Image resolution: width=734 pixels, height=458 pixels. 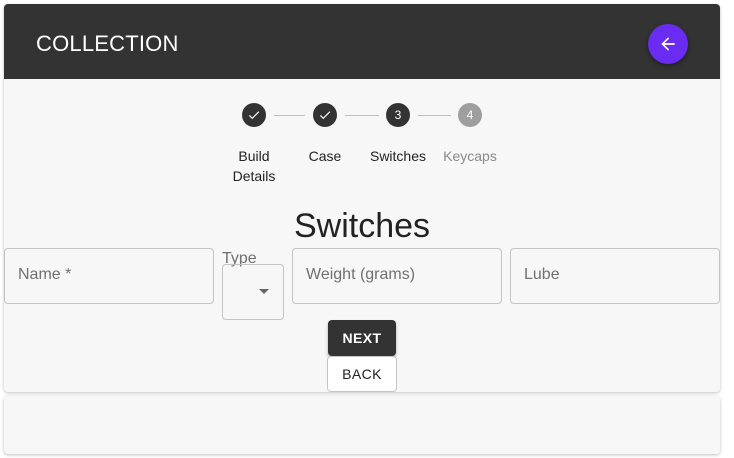 What do you see at coordinates (325, 156) in the screenshot?
I see `step-label-case: Case` at bounding box center [325, 156].